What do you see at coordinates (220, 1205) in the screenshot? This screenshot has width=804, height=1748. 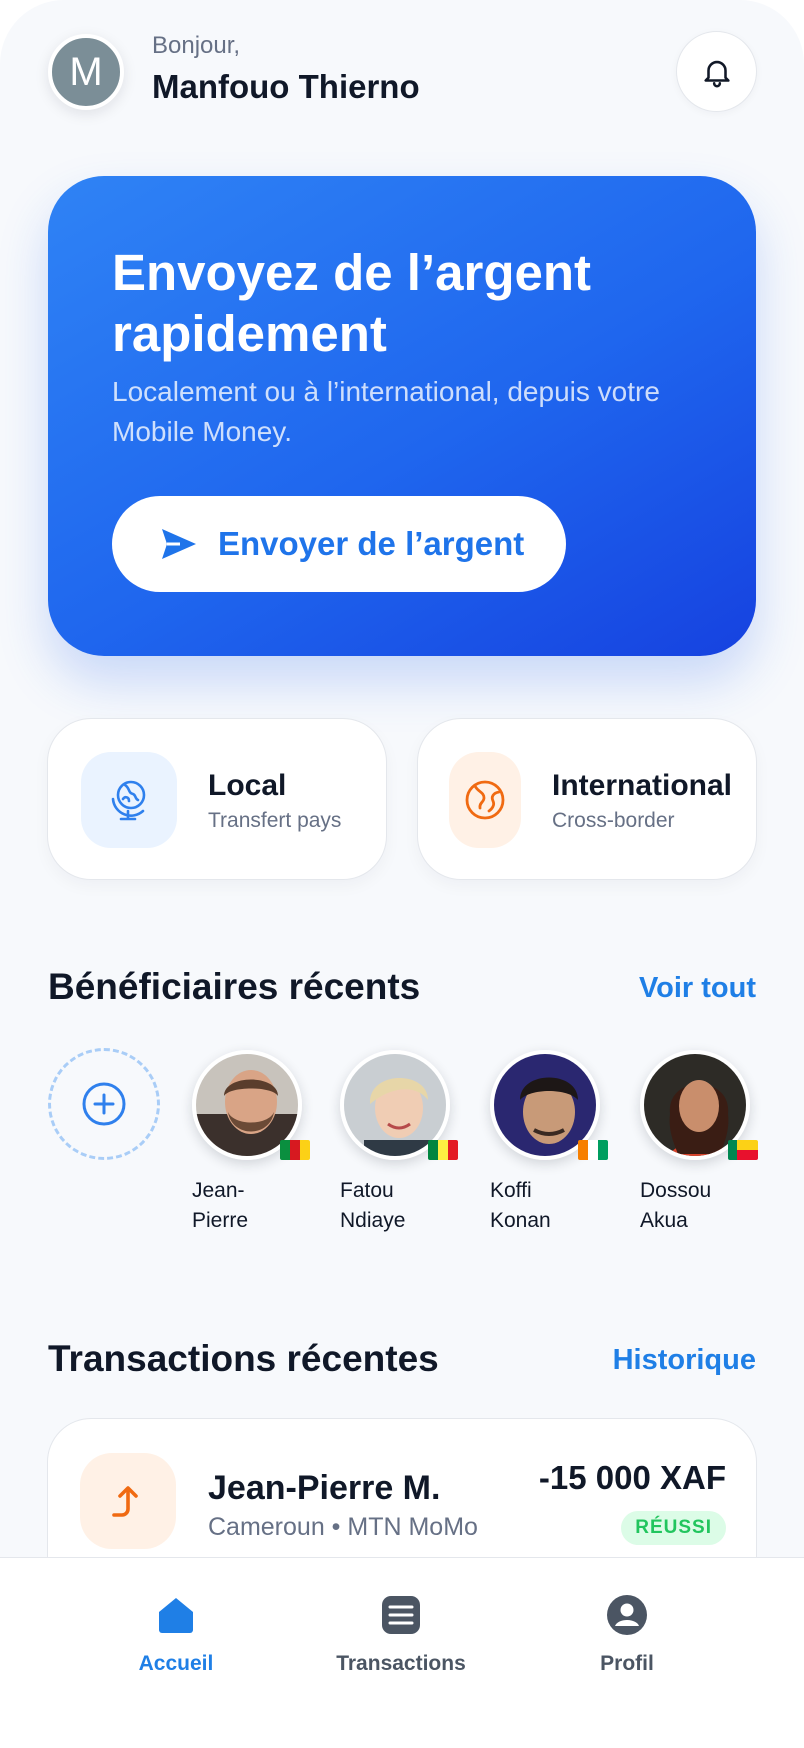 I see `beneficiary-name: Jean- Pierre` at bounding box center [220, 1205].